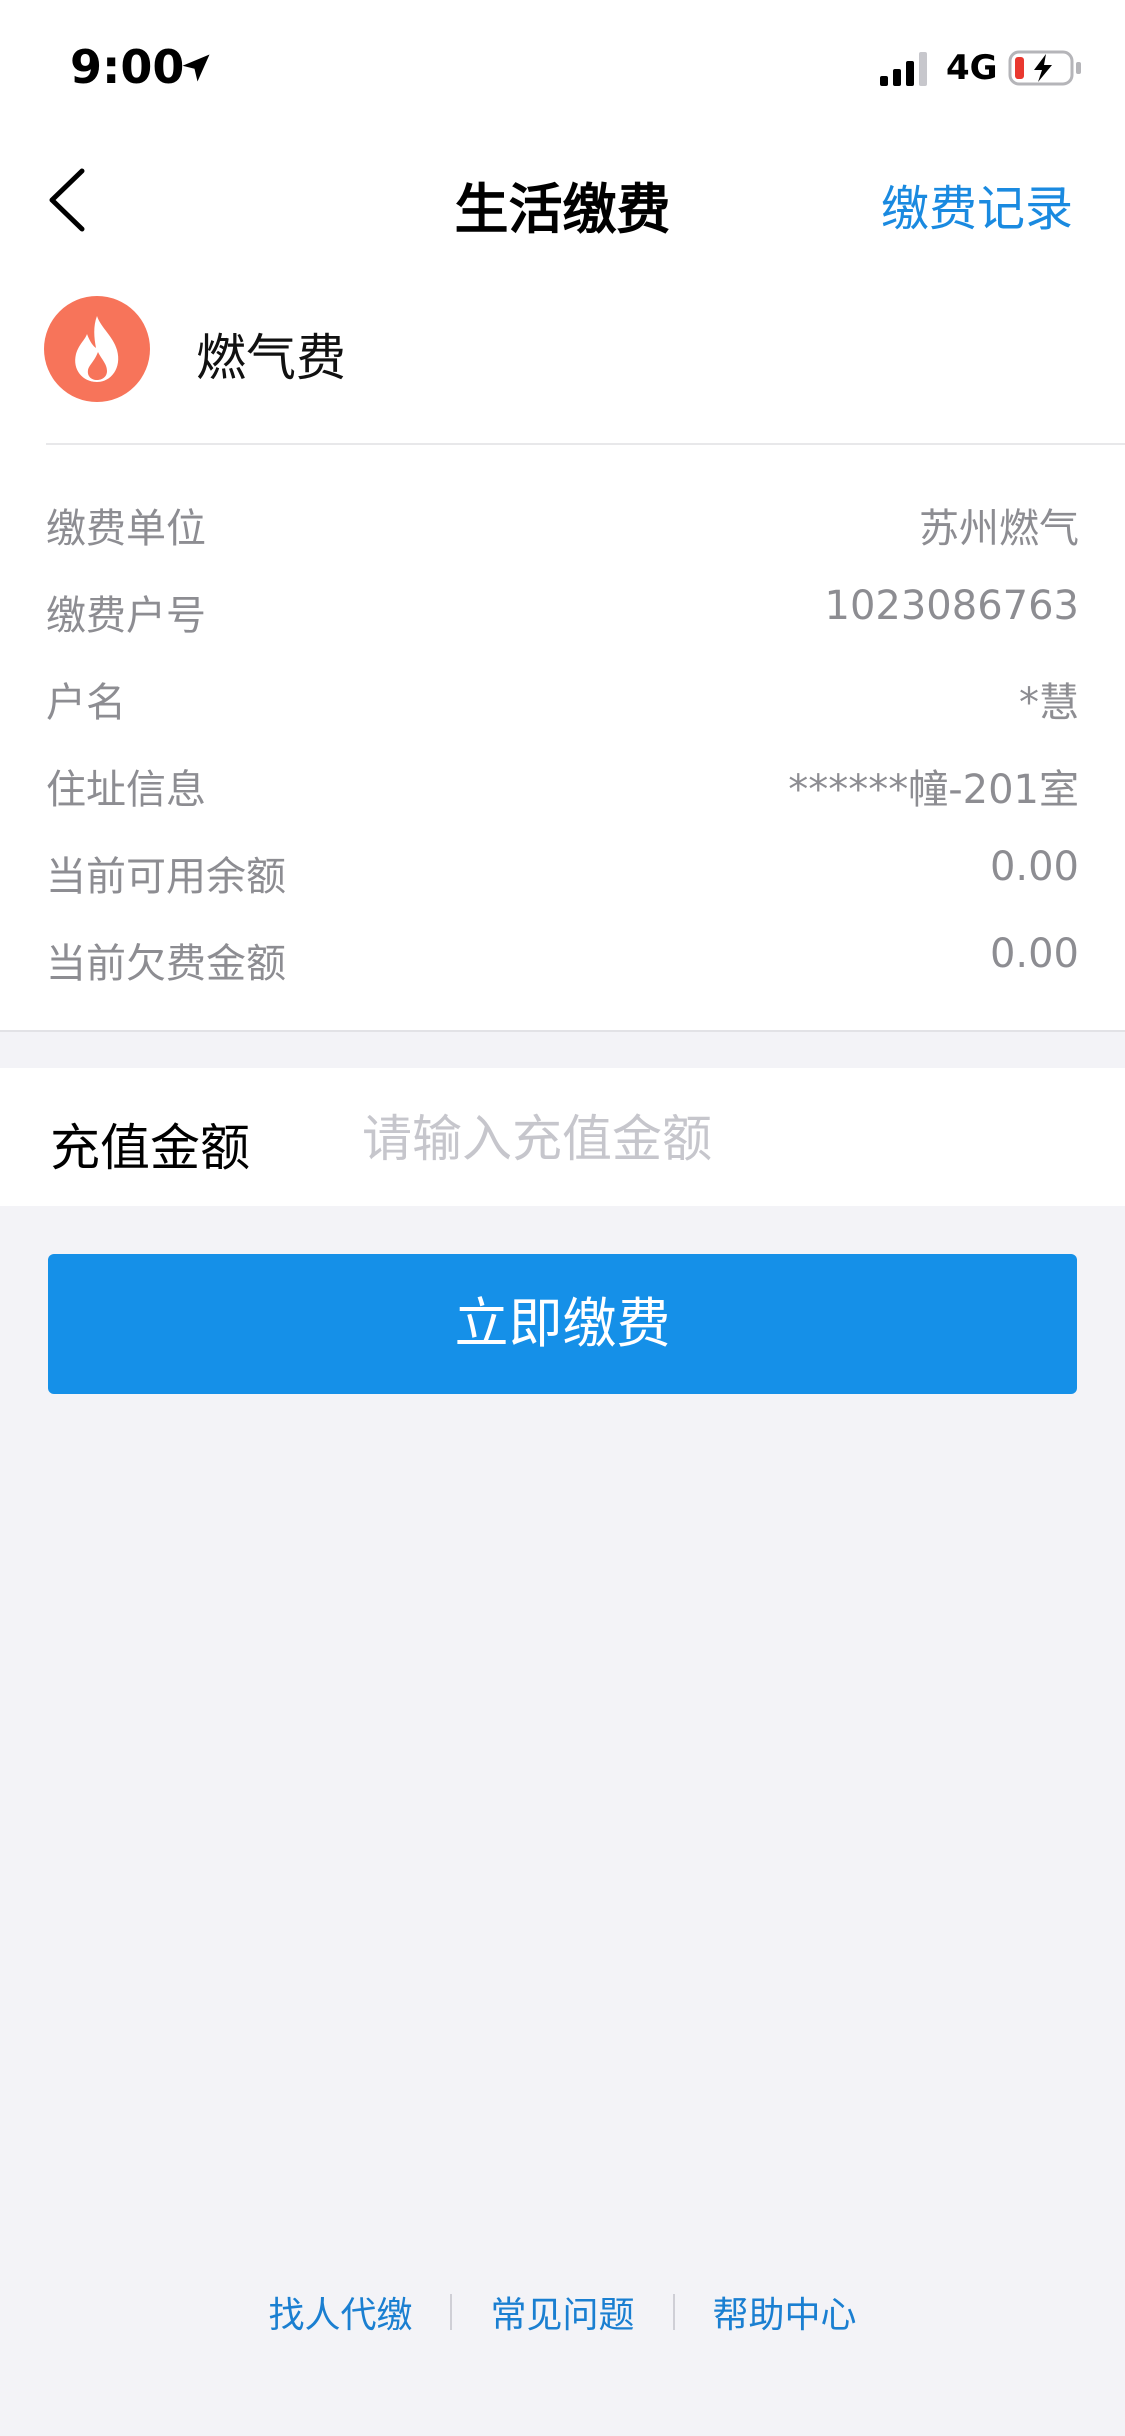 This screenshot has height=2436, width=1125. What do you see at coordinates (1049, 703) in the screenshot?
I see `info-value: *慧` at bounding box center [1049, 703].